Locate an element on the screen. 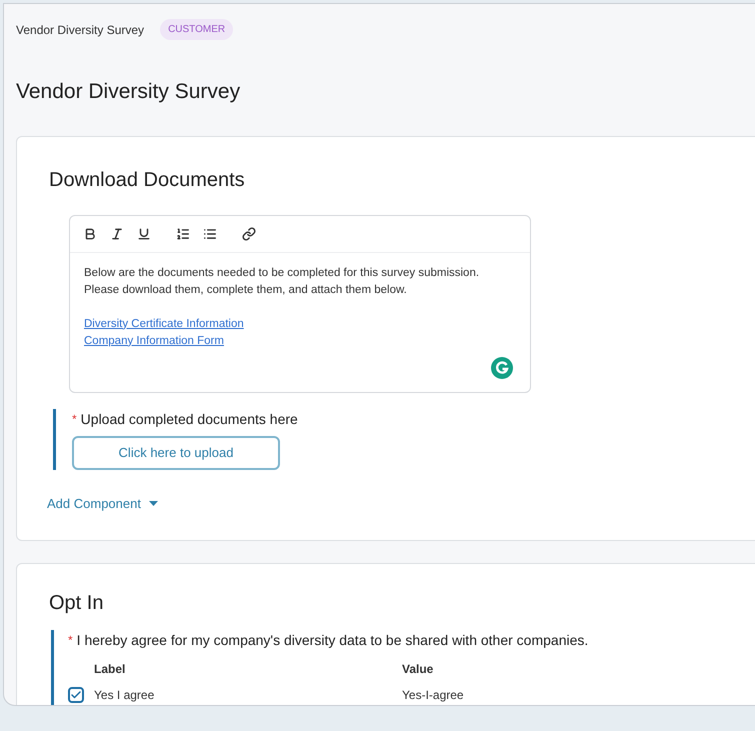  check-icon is located at coordinates (76, 694).